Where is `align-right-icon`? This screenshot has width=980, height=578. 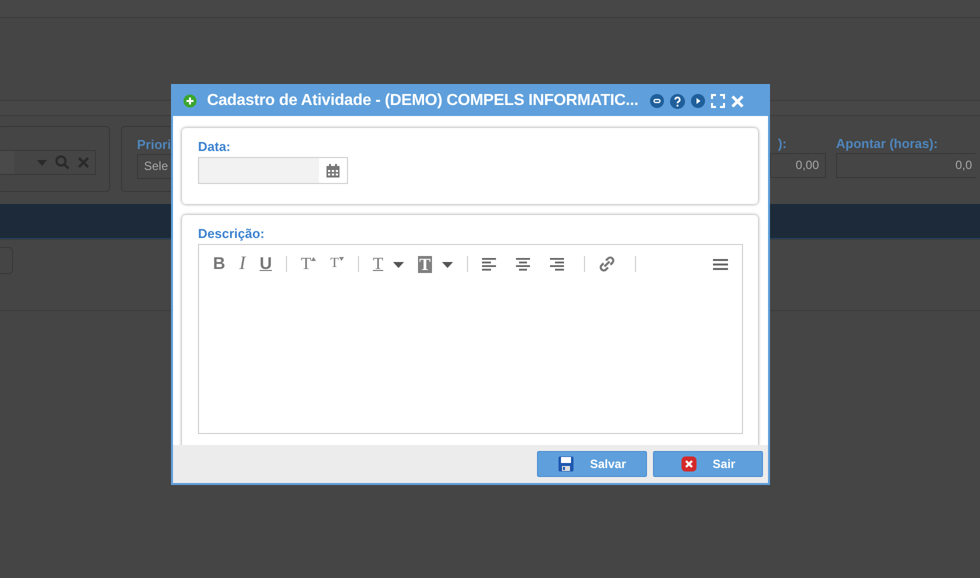
align-right-icon is located at coordinates (557, 264).